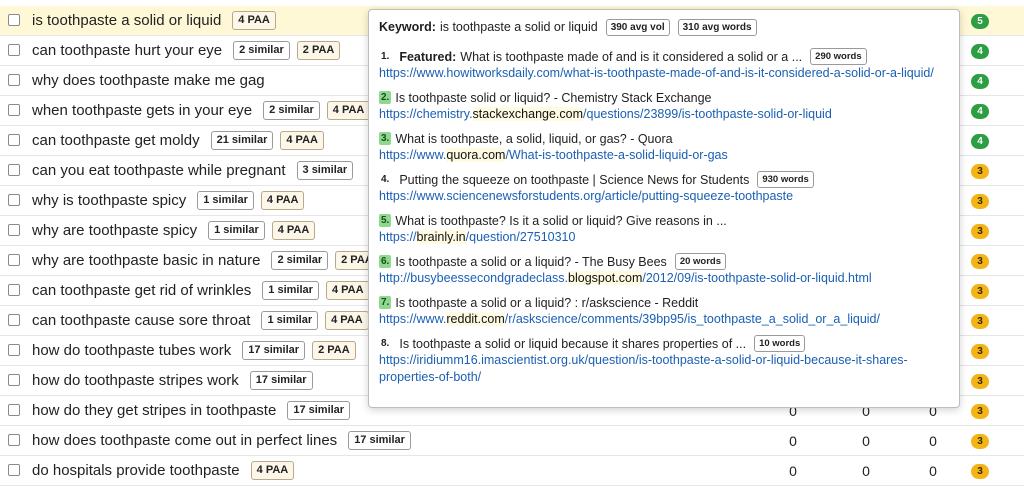 The image size is (1024, 486). I want to click on keyword-text: why are toothpaste spicy, so click(114, 230).